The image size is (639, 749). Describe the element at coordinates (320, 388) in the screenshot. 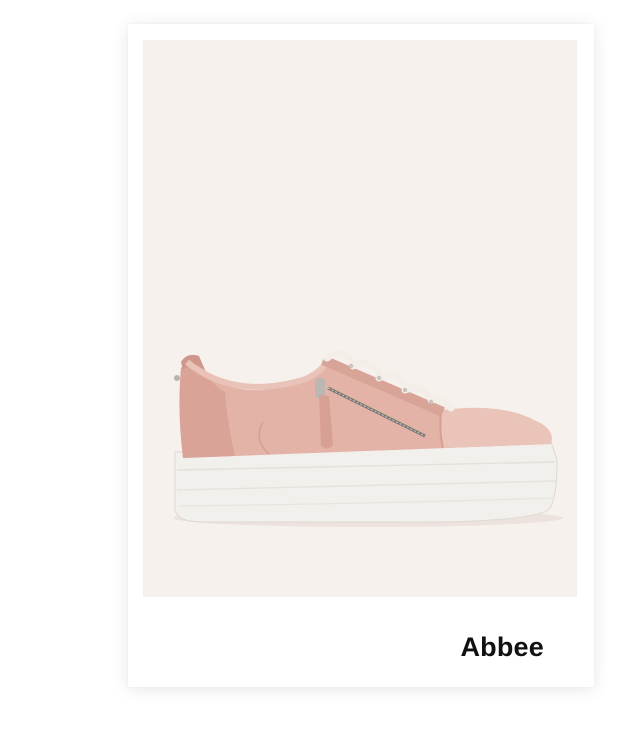

I see `zipper-pull` at that location.